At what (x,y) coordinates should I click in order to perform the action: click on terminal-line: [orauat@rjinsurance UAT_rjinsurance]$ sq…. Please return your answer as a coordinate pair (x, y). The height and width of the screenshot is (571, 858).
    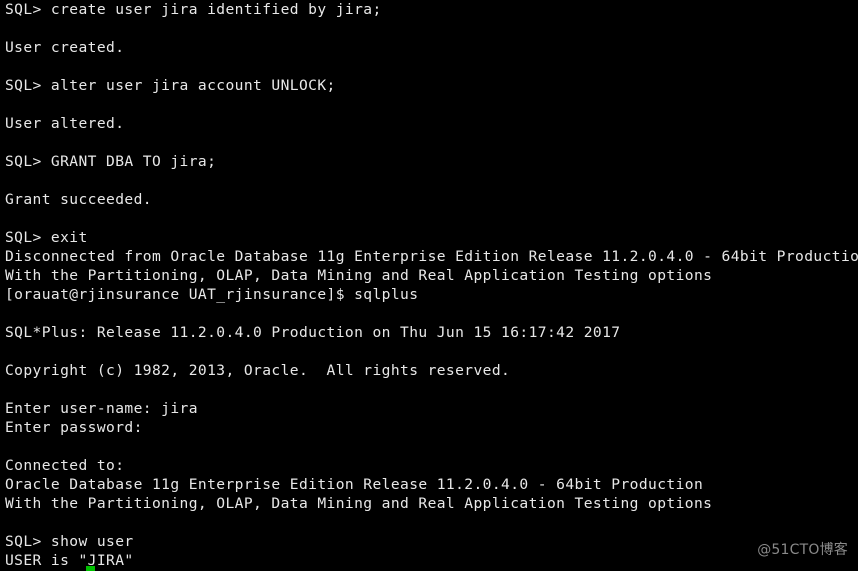
    Looking at the image, I should click on (212, 294).